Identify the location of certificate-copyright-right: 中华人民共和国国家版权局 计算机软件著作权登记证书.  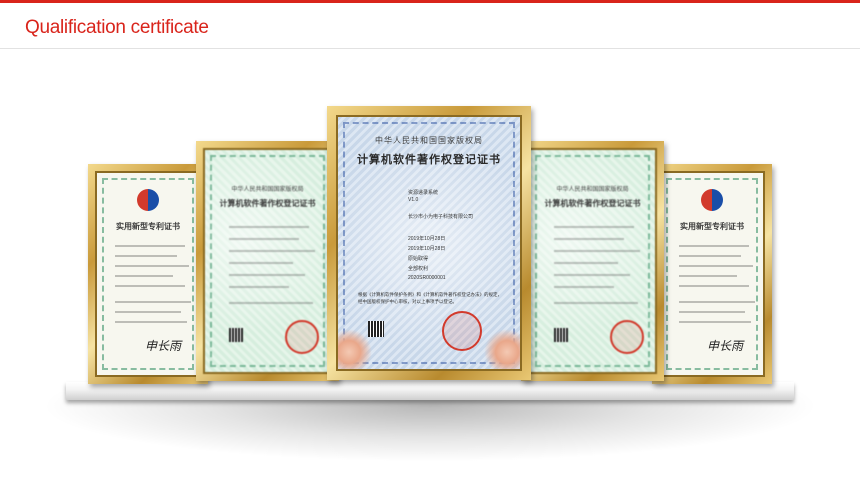
(592, 261).